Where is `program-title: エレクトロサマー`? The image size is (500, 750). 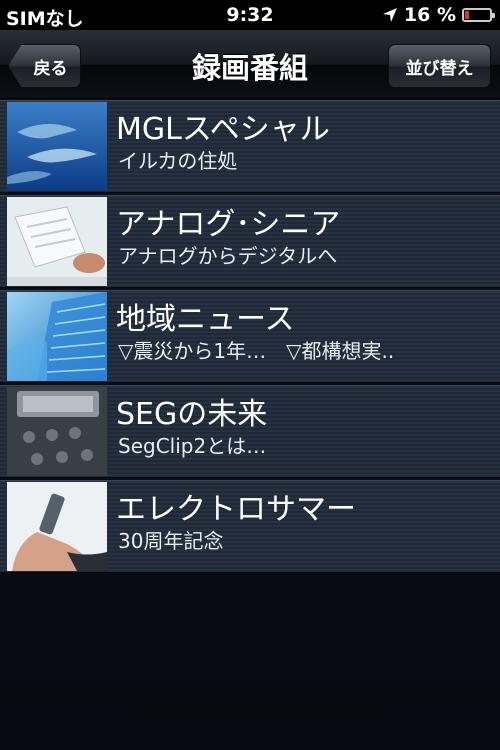
program-title: エレクトロサマー is located at coordinates (236, 509).